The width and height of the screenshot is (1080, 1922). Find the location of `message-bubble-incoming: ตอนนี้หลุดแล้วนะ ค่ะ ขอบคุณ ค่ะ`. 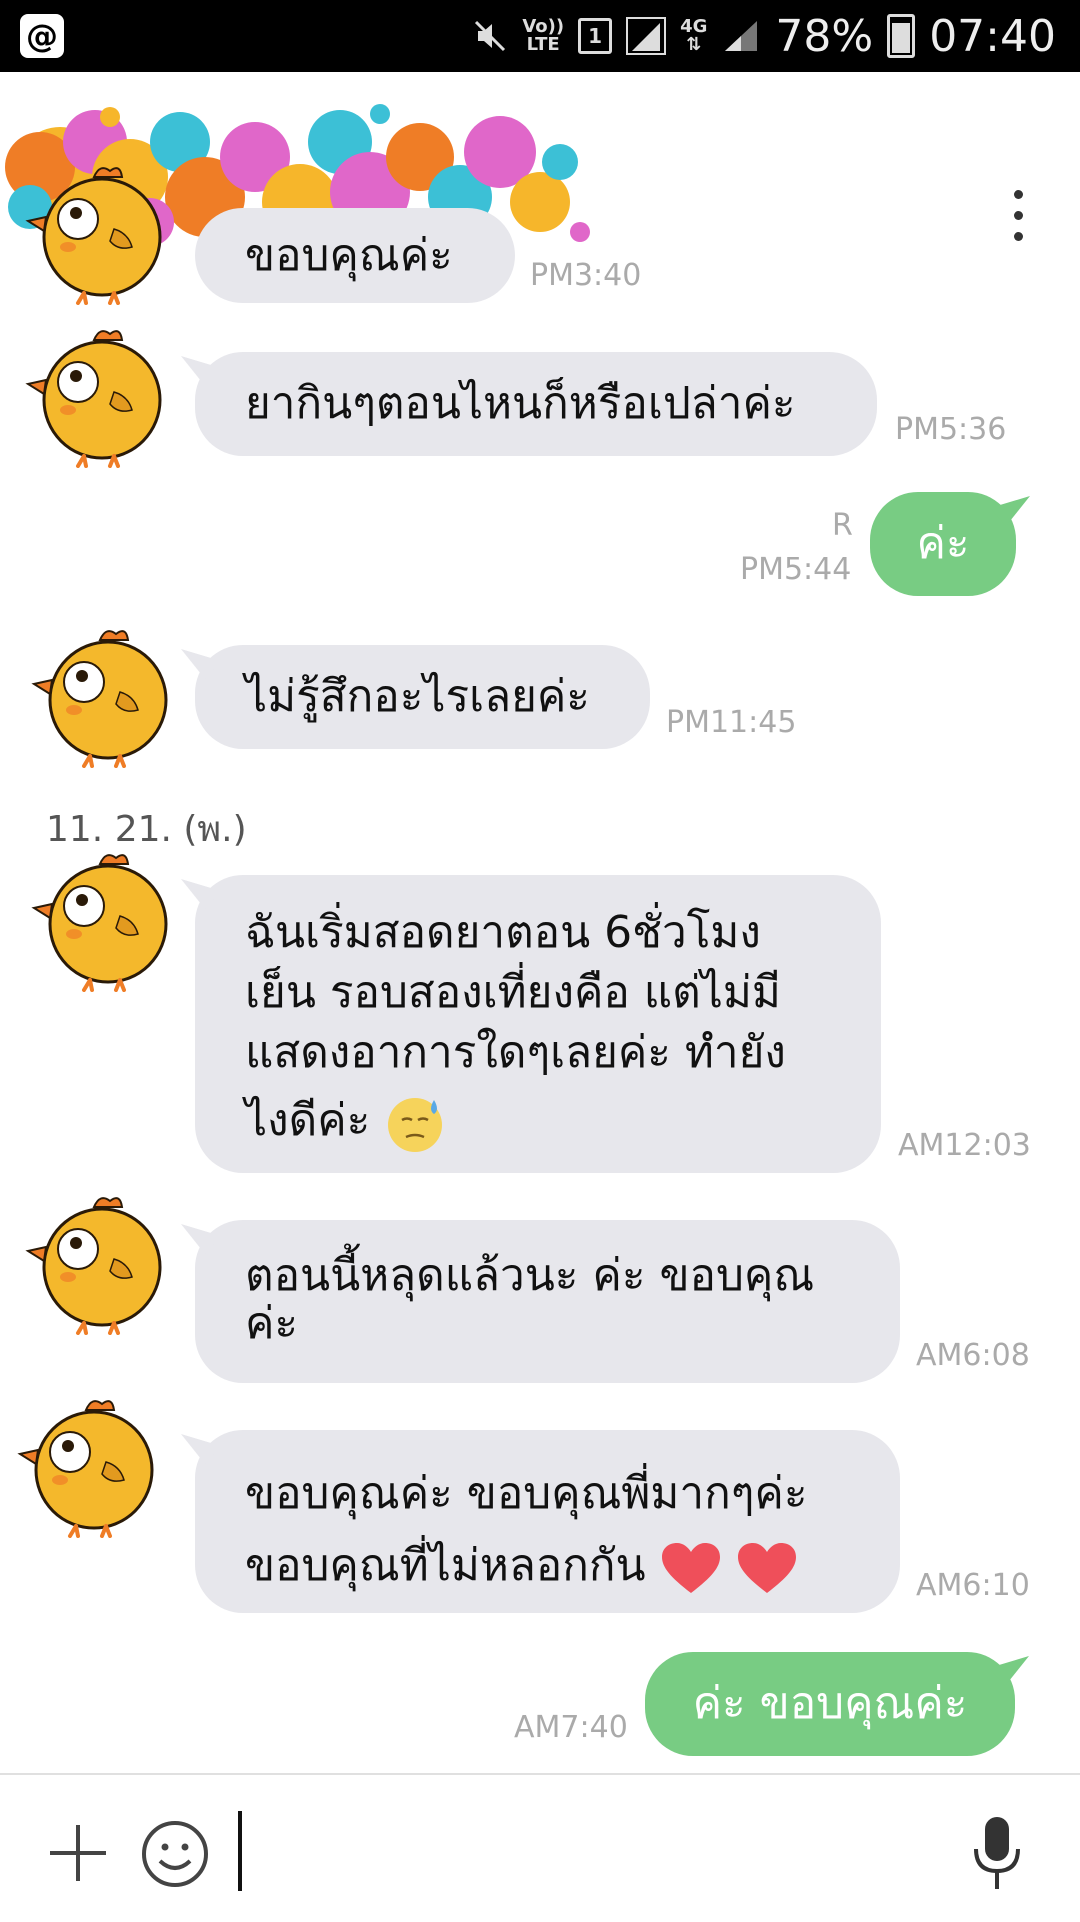

message-bubble-incoming: ตอนนี้หลุดแล้วนะ ค่ะ ขอบคุณ ค่ะ is located at coordinates (547, 1301).